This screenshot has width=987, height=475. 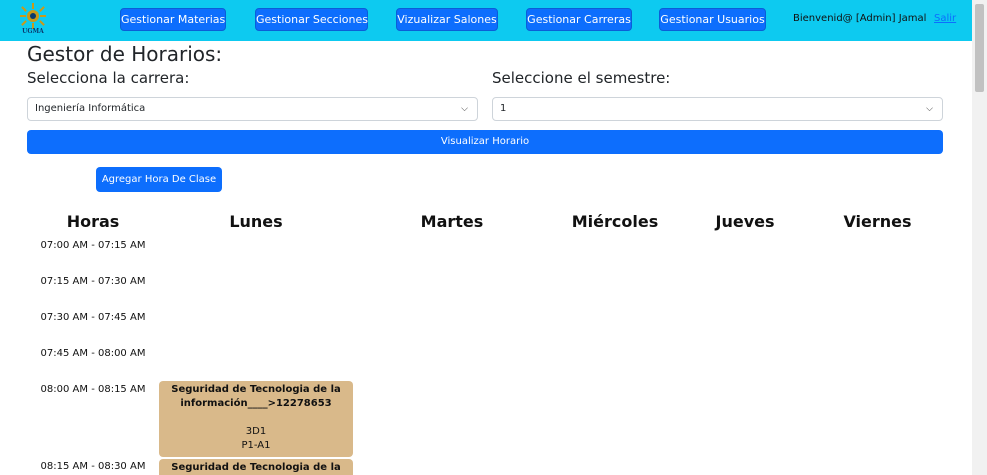 What do you see at coordinates (503, 108) in the screenshot?
I see `semester-select-value: 1` at bounding box center [503, 108].